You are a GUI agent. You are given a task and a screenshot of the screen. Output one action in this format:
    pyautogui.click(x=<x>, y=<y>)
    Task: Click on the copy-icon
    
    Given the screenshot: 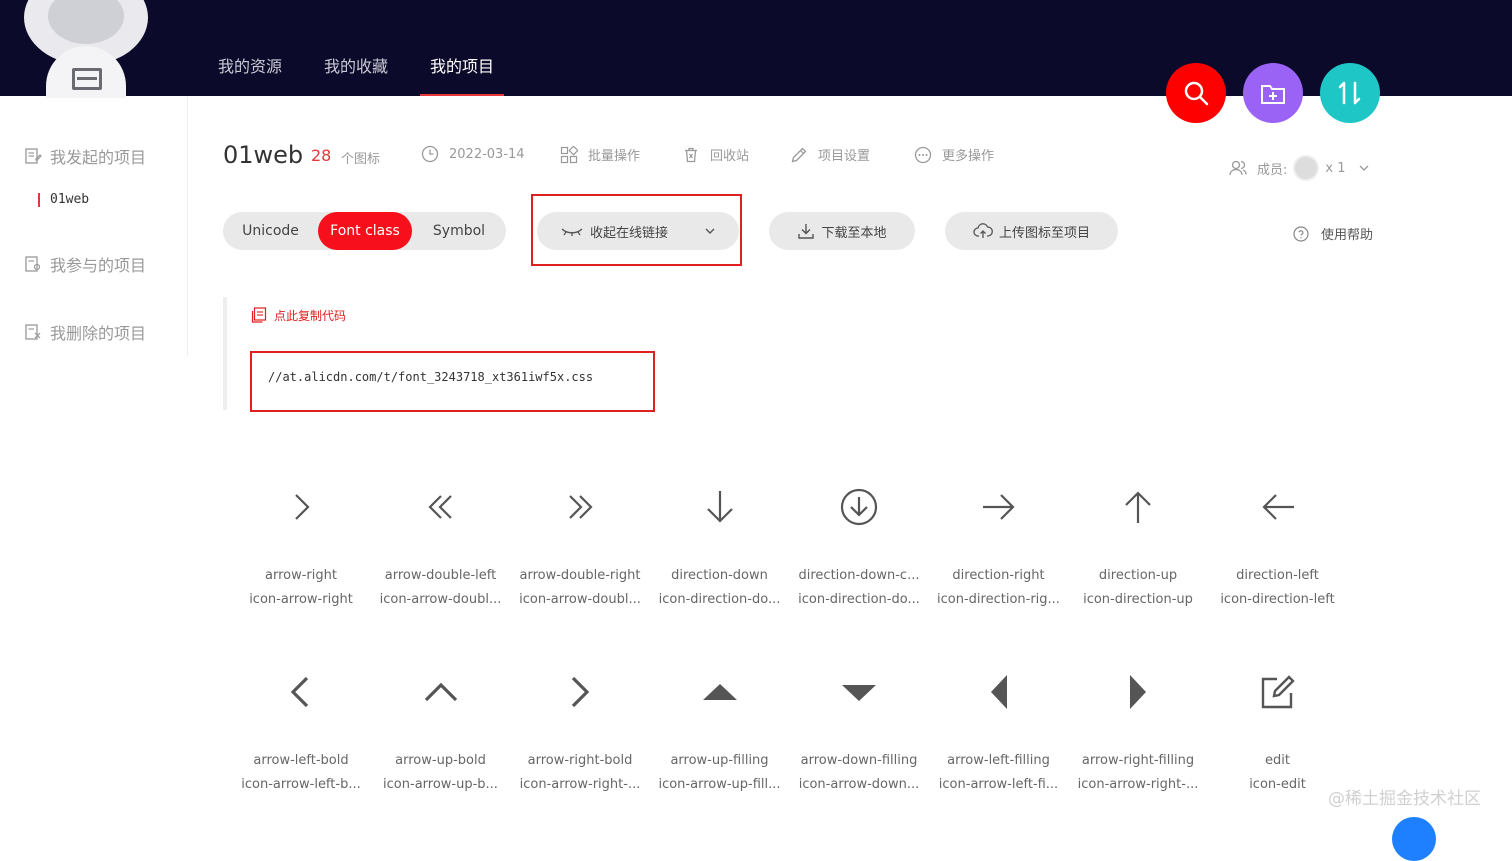 What is the action you would take?
    pyautogui.click(x=259, y=315)
    